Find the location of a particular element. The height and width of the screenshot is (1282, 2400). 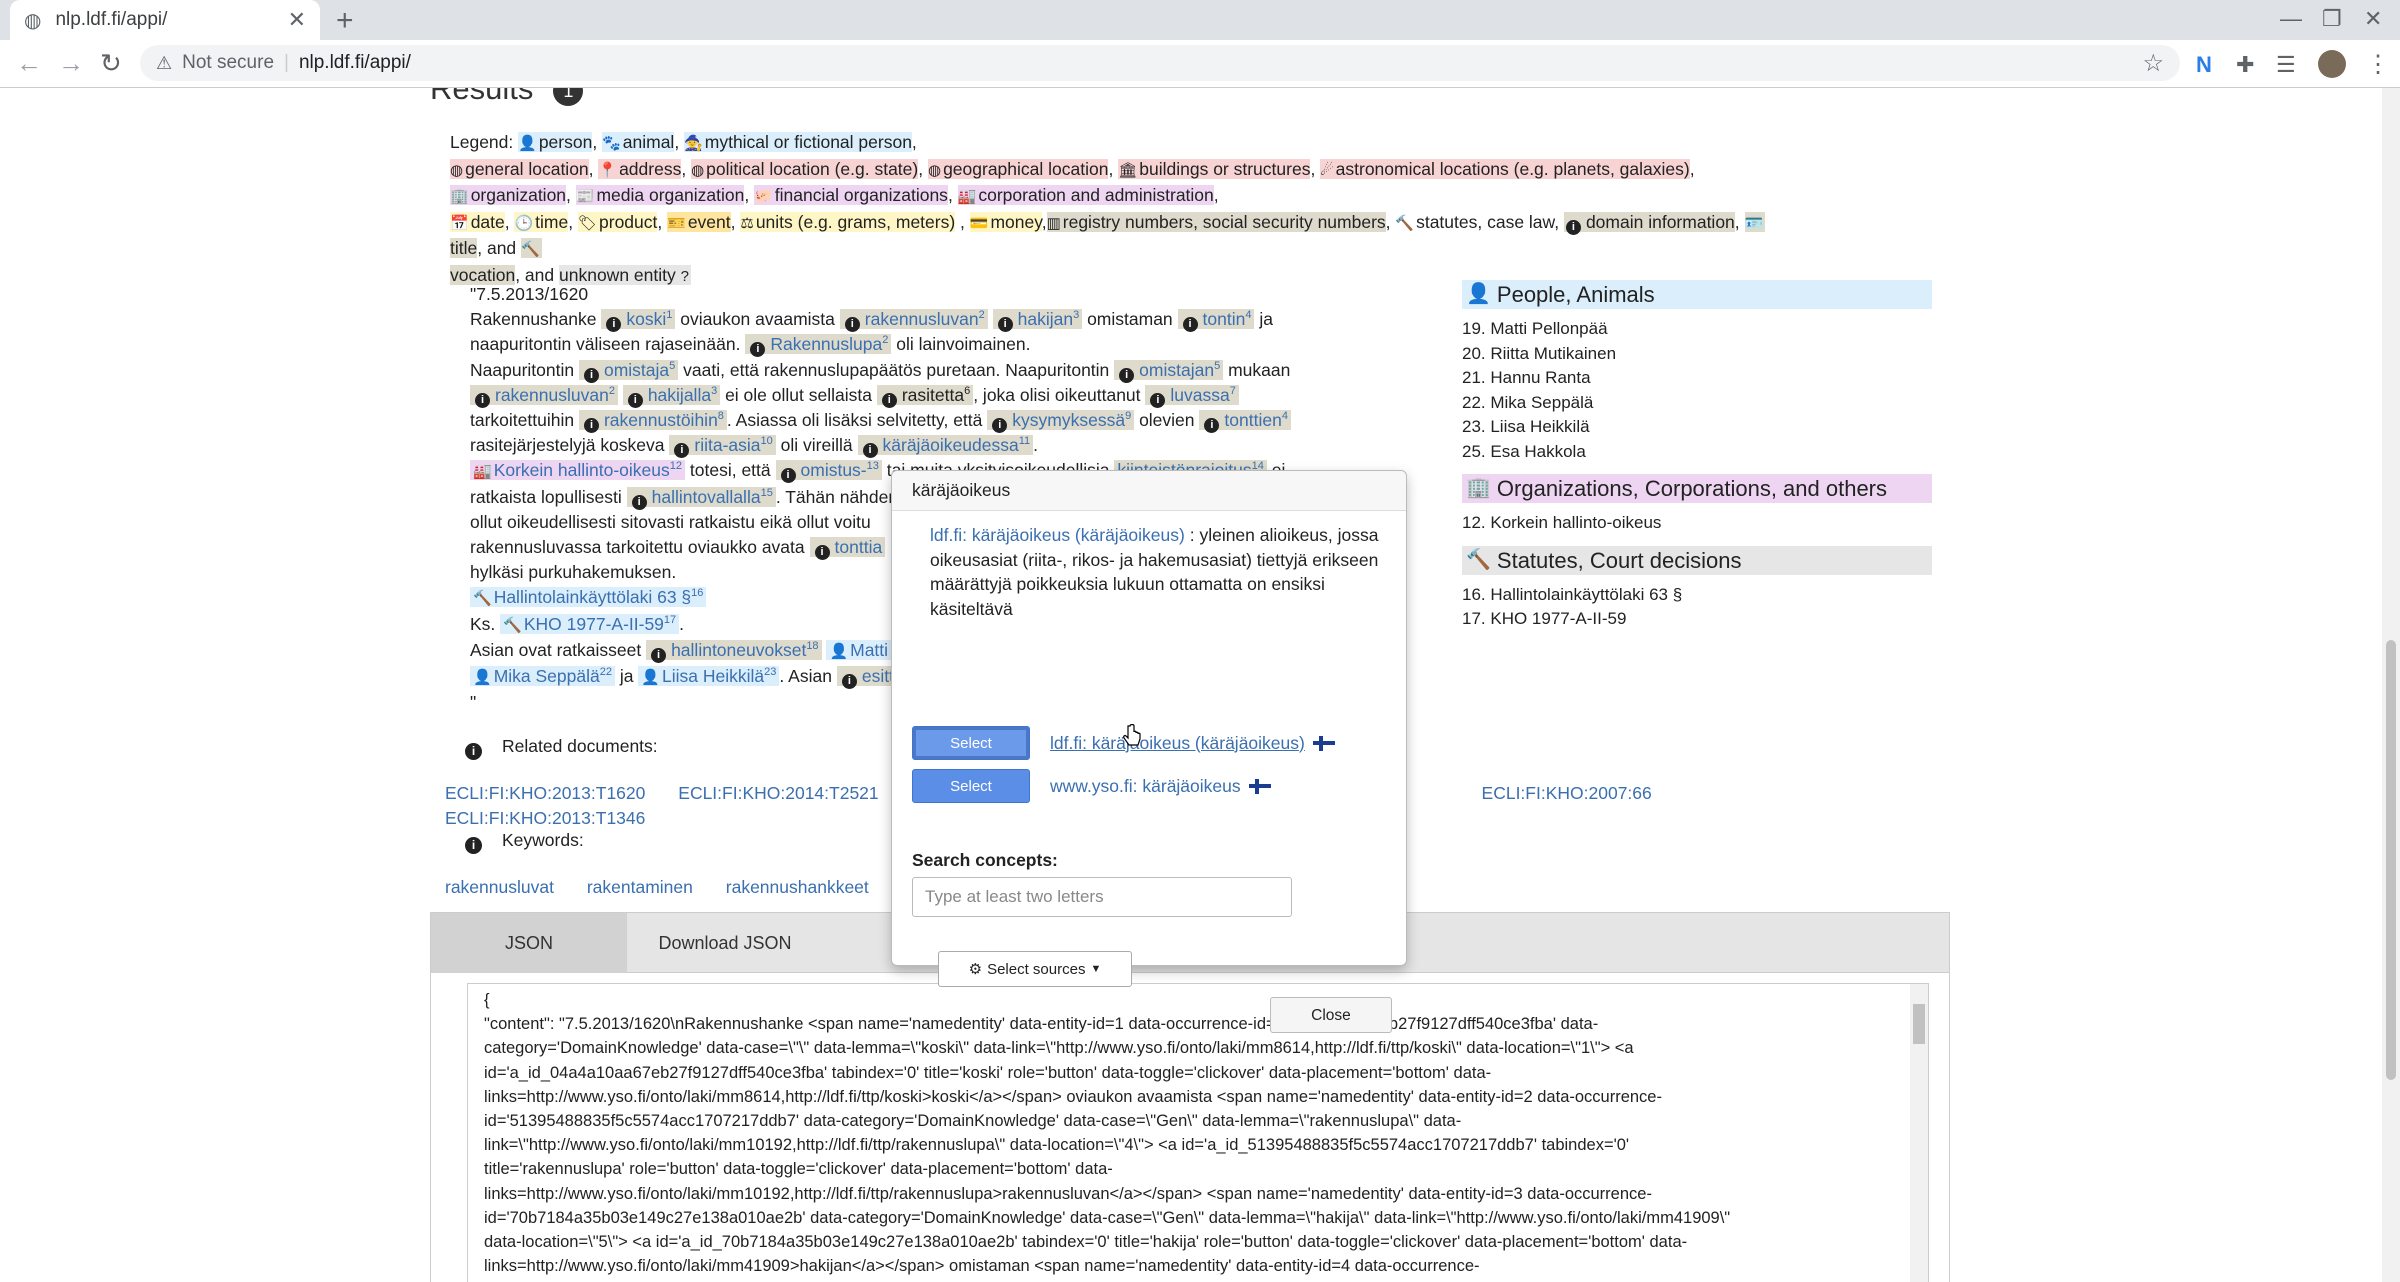

entity-karajaoikeudessa: i käräjäoikeudessa11 is located at coordinates (945, 447).